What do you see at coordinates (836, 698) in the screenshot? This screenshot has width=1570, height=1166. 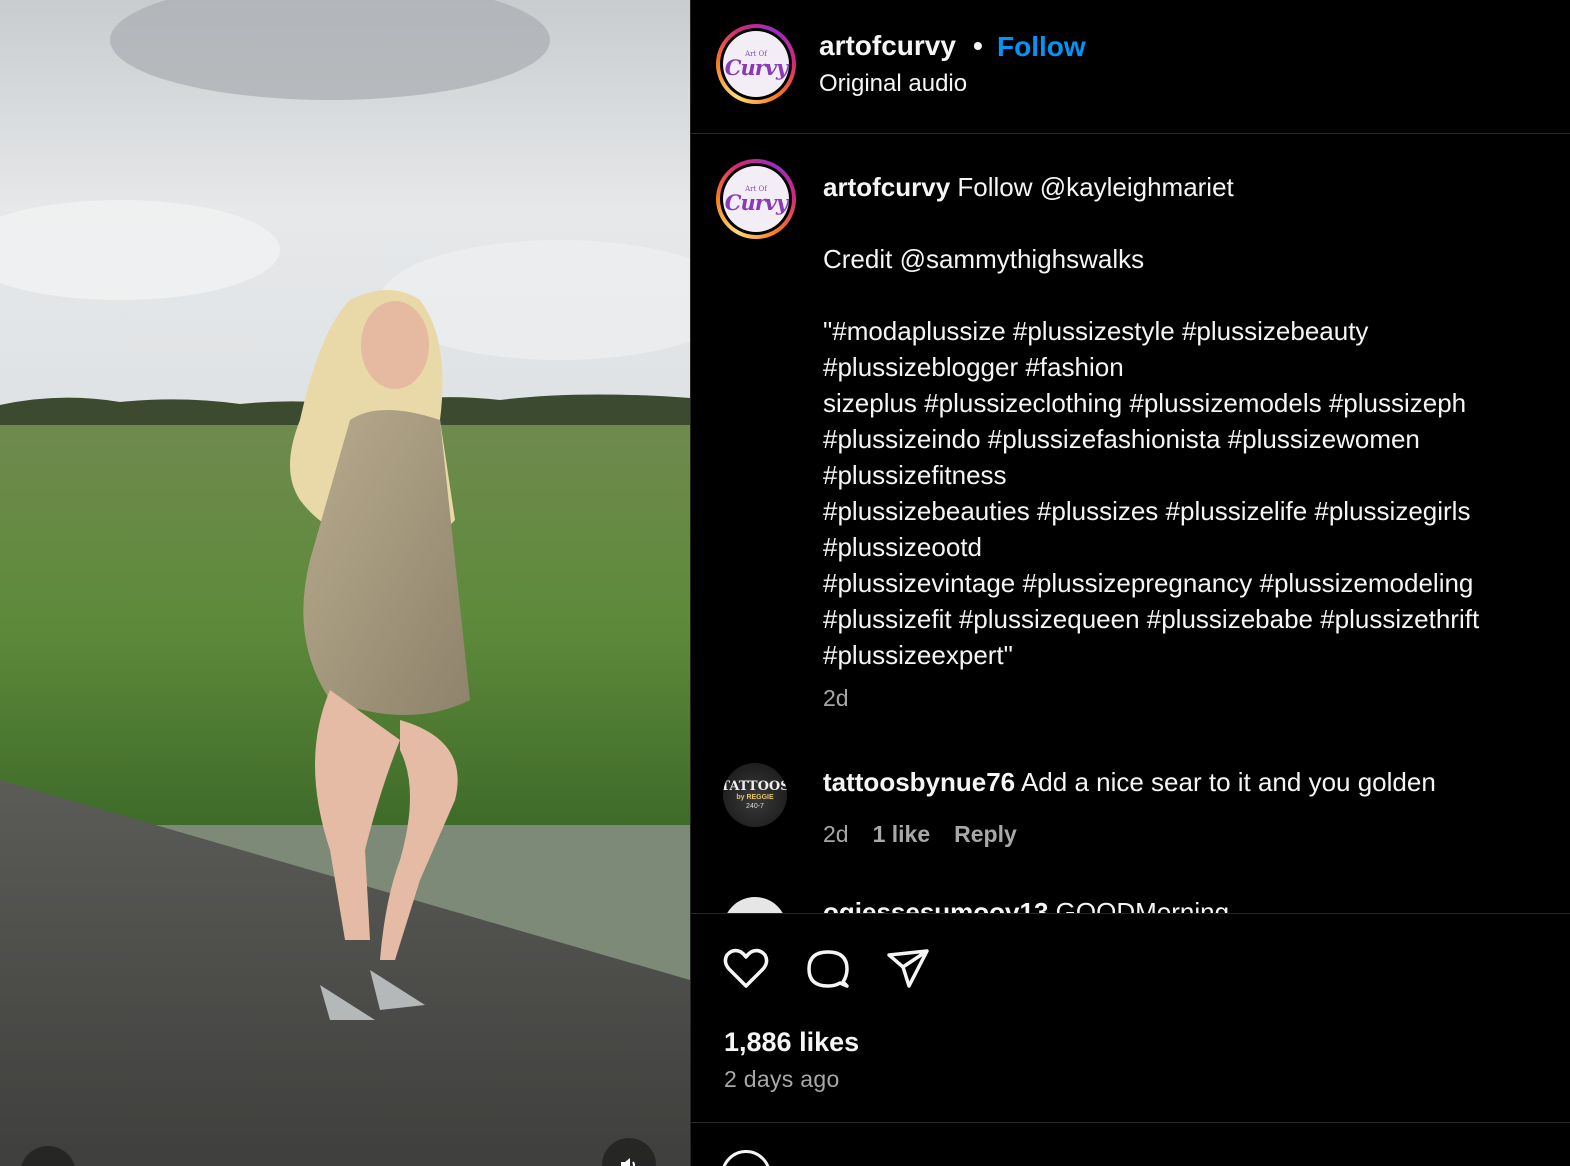 I see `caption-timestamp: 2d` at bounding box center [836, 698].